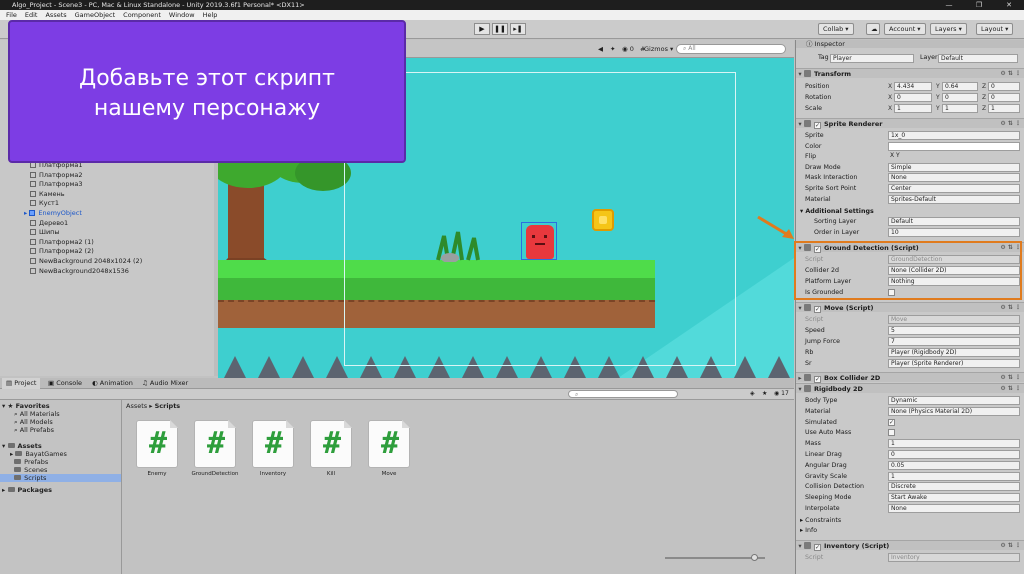  What do you see at coordinates (95, 15) in the screenshot?
I see `menu-gameobject: GameObject` at bounding box center [95, 15].